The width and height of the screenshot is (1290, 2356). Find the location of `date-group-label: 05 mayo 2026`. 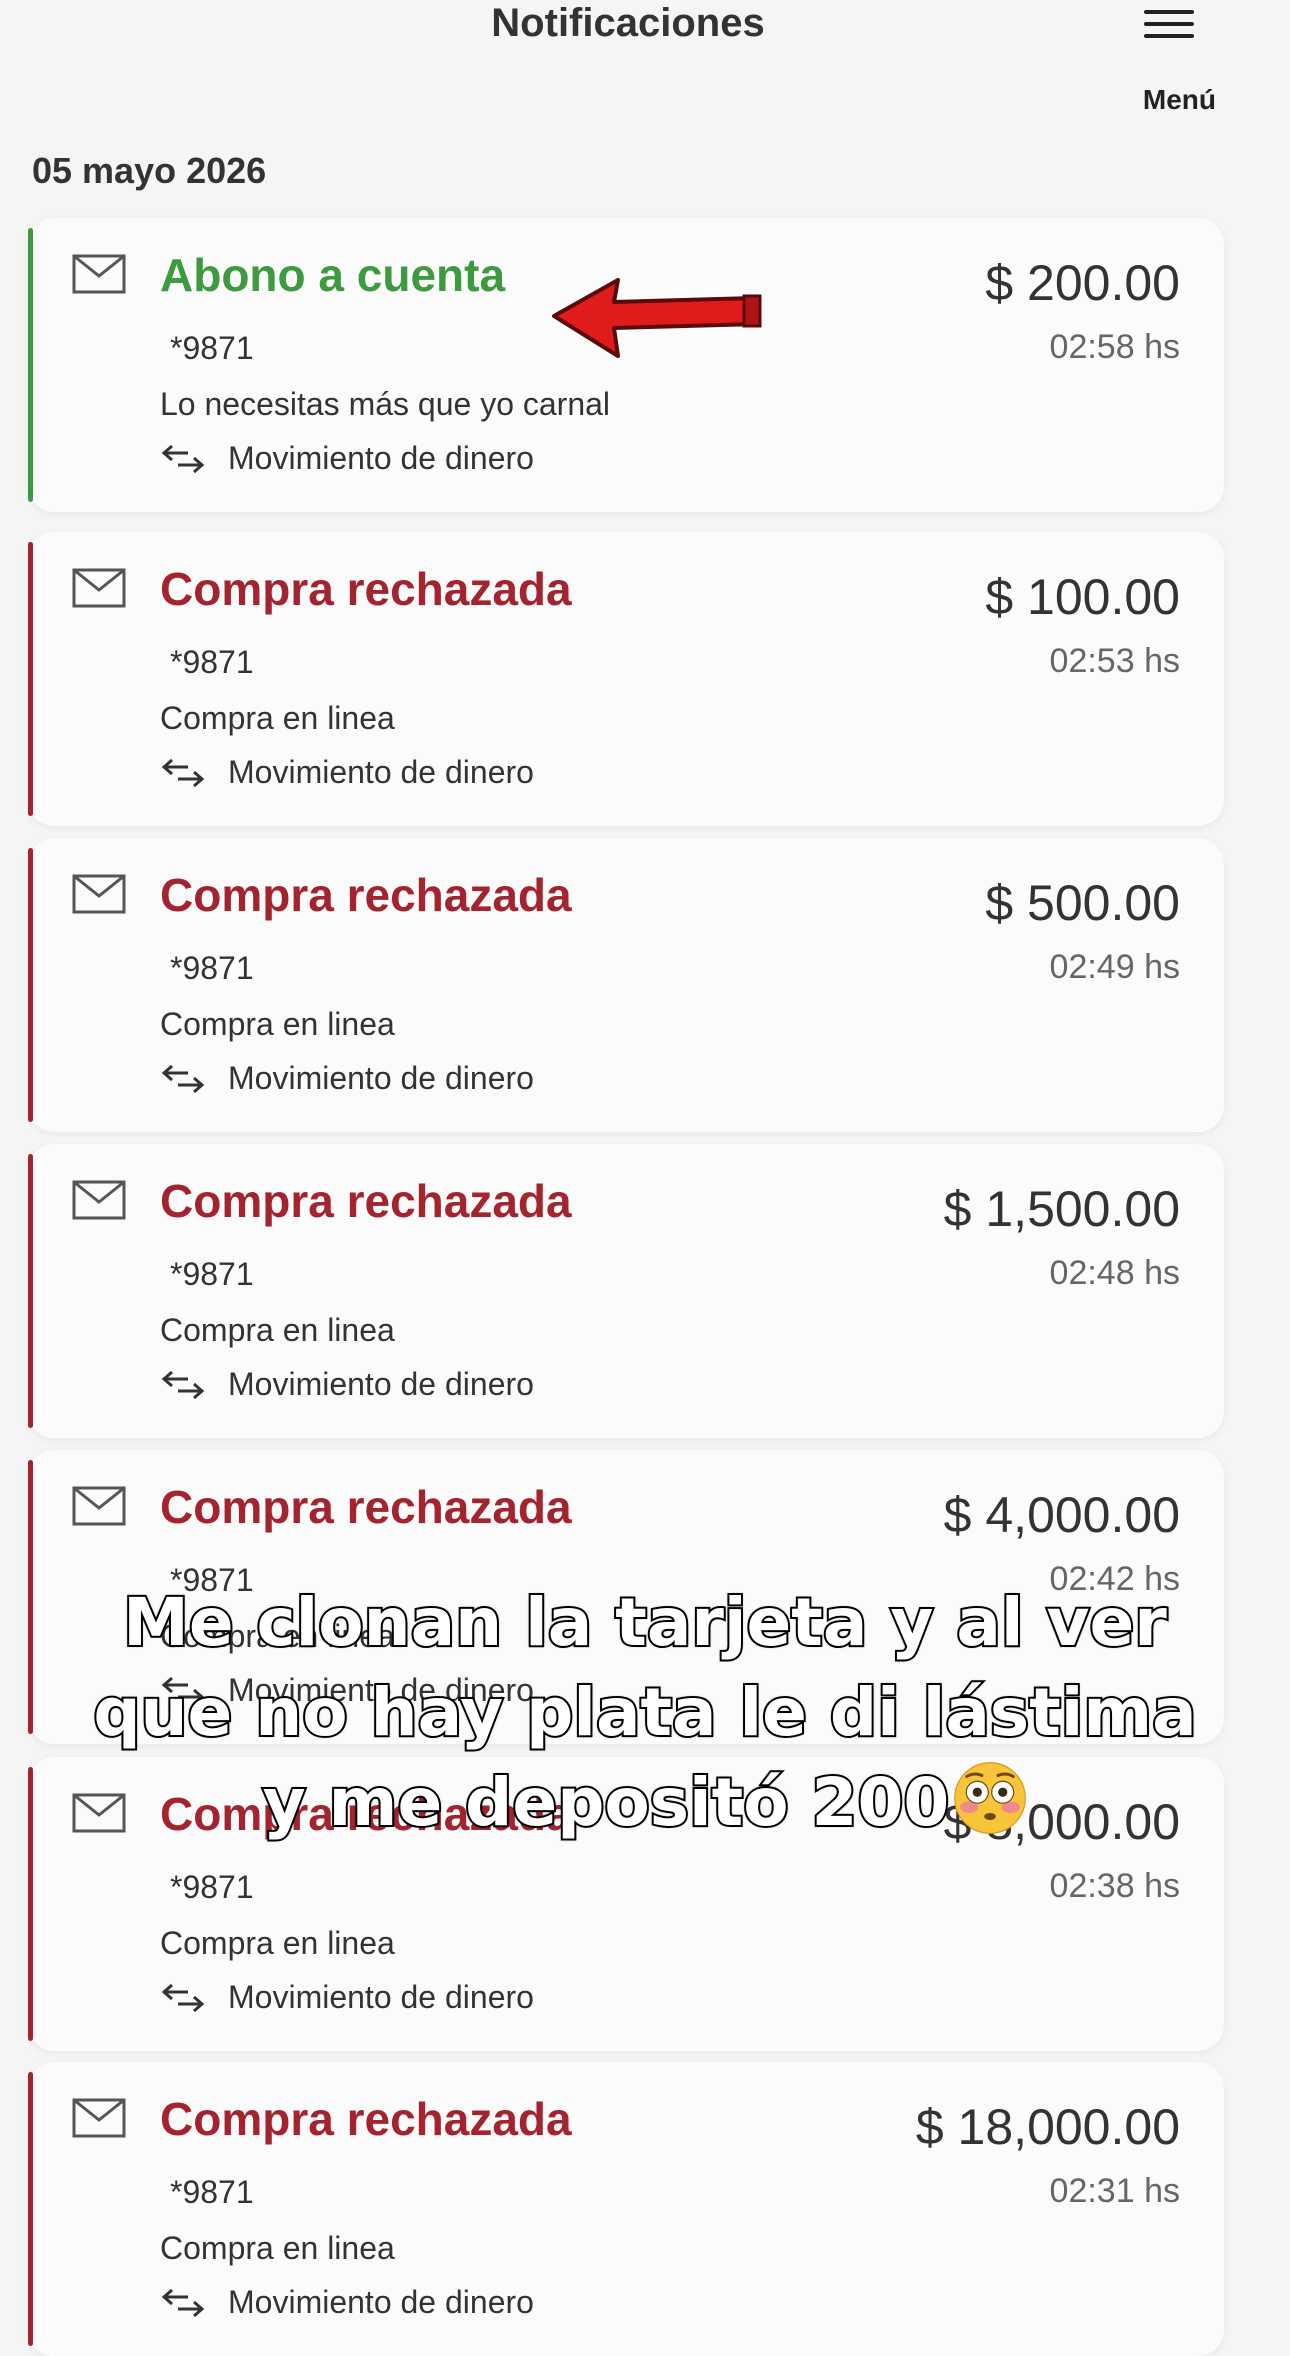

date-group-label: 05 mayo 2026 is located at coordinates (149, 170).